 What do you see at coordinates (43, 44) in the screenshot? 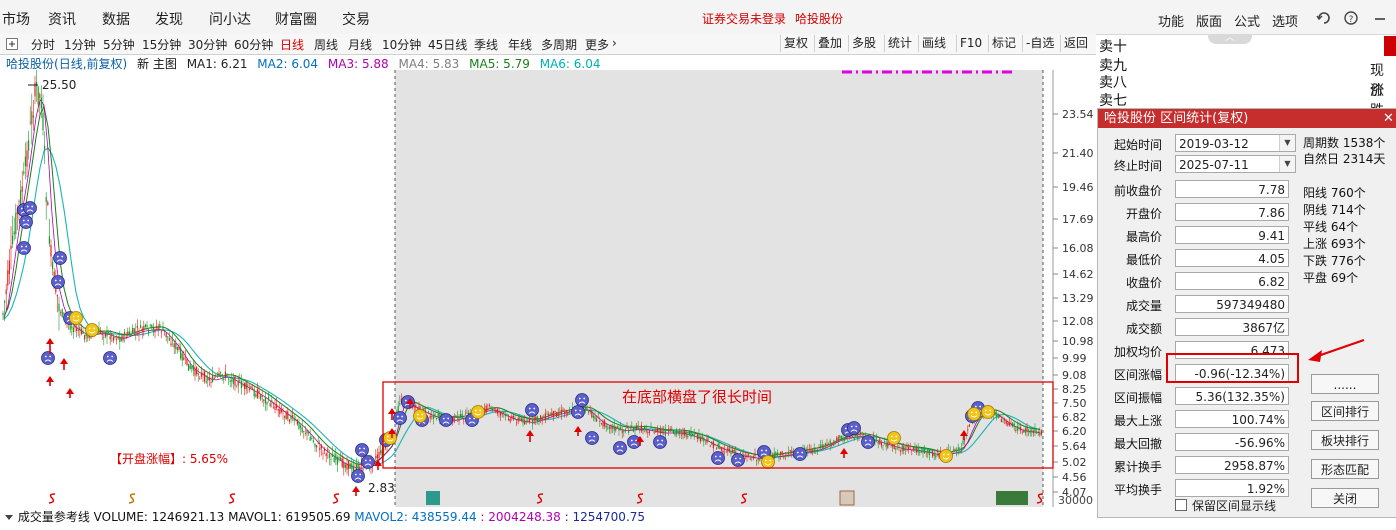
I see `period-tab-intraday: 分时` at bounding box center [43, 44].